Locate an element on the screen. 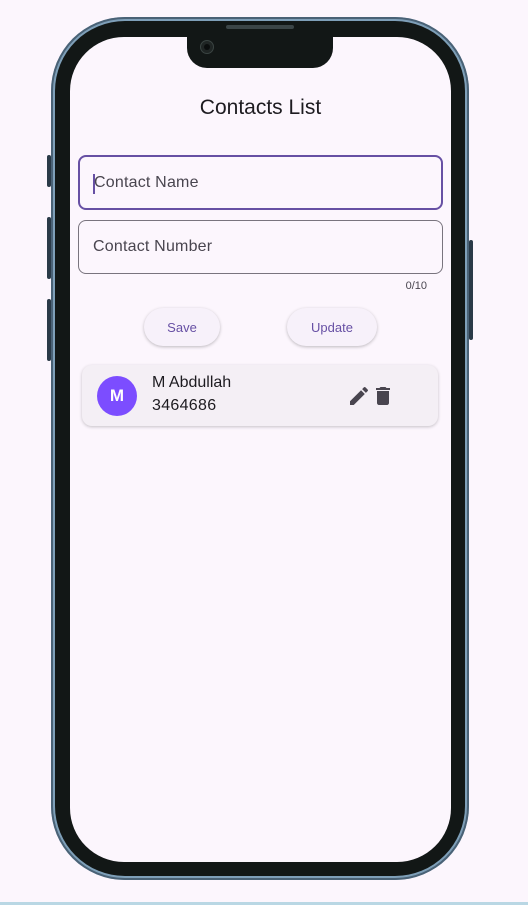 This screenshot has height=905, width=528. mute-switch is located at coordinates (49, 171).